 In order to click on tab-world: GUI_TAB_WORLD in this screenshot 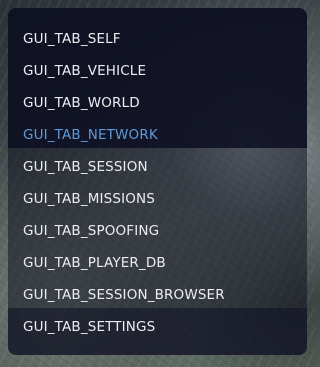, I will do `click(157, 103)`.